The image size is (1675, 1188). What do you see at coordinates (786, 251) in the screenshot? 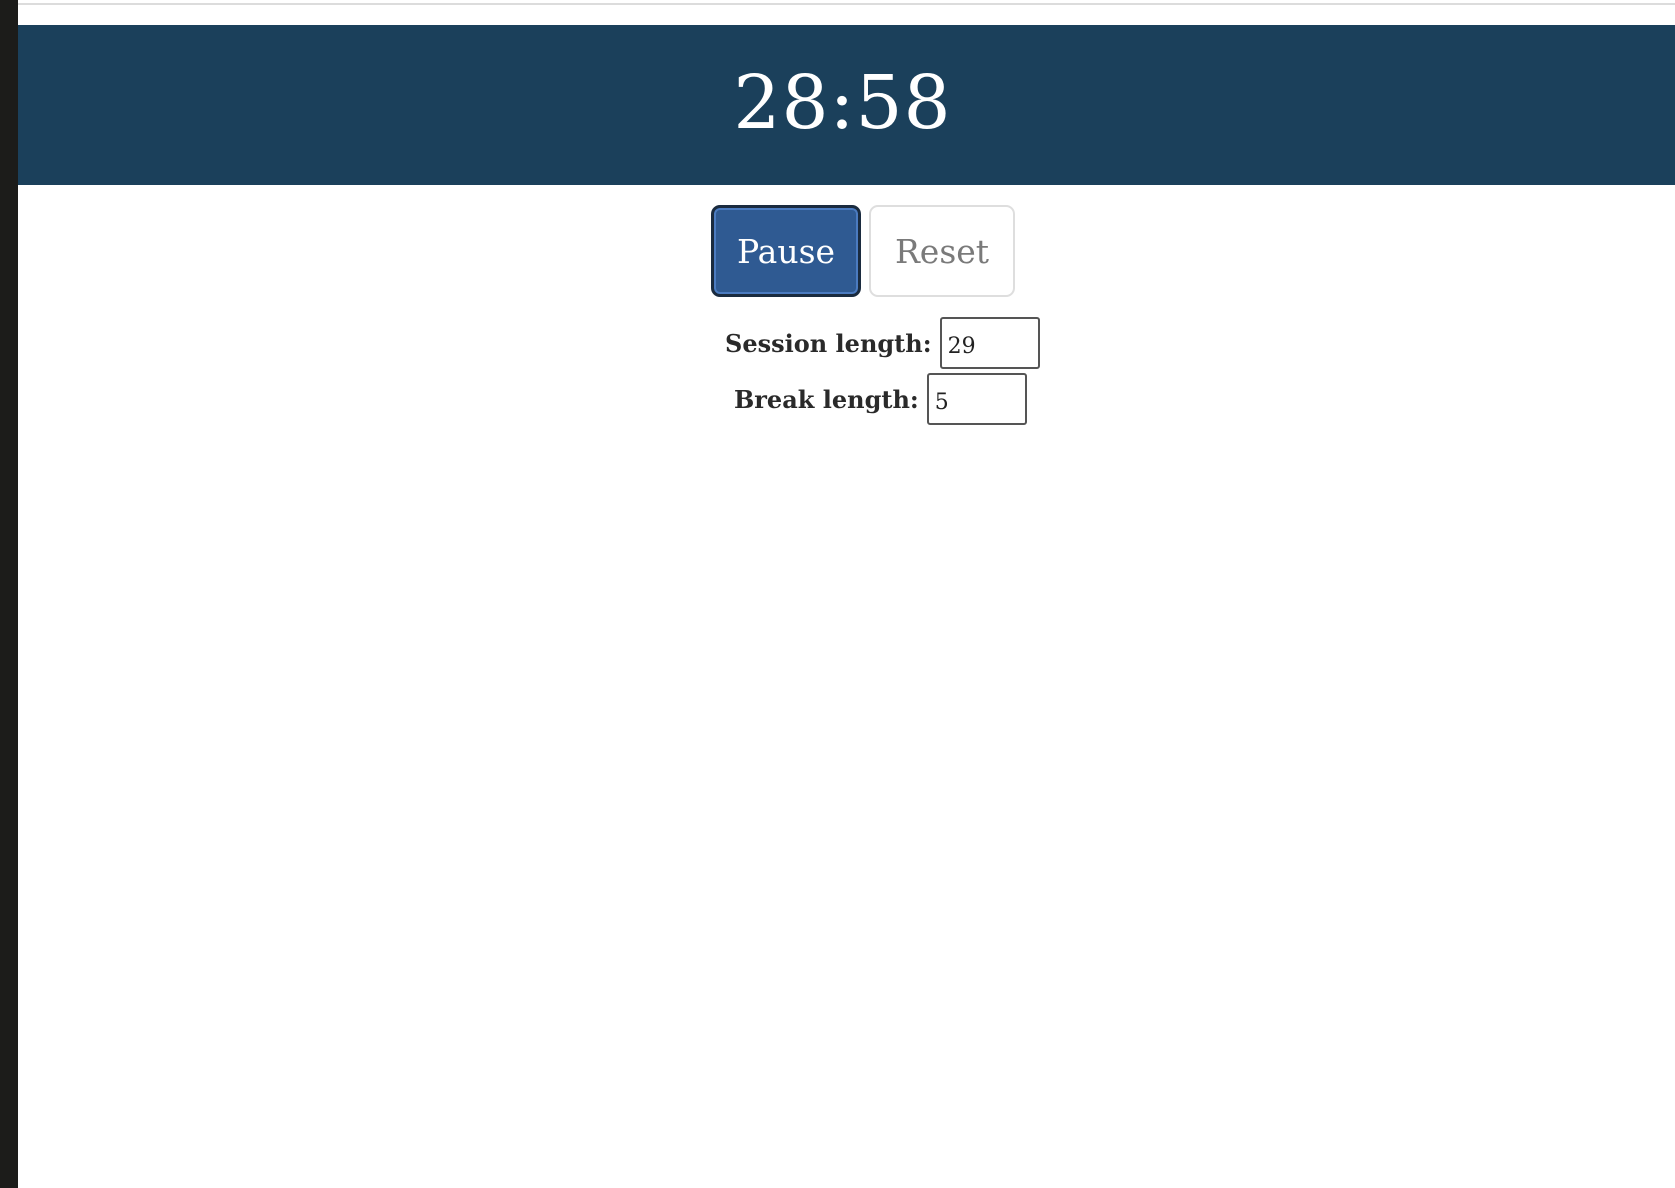
I see `pause-button: Pause` at bounding box center [786, 251].